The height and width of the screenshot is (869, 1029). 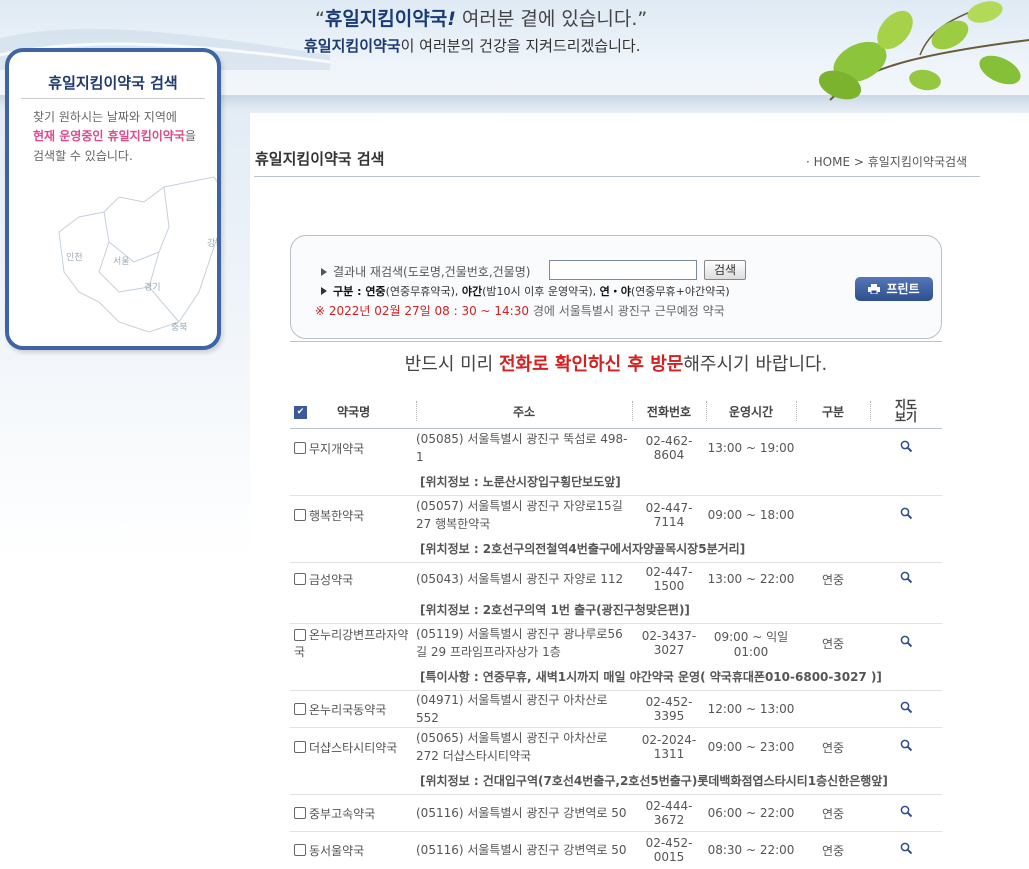 I want to click on header-slogan: “휴일지킴이약국! 여러분 곁에 있습니다.”, so click(x=481, y=19).